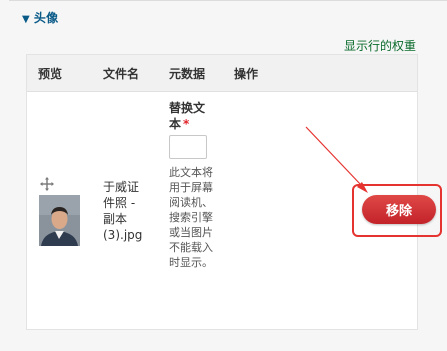 This screenshot has height=351, width=447. I want to click on remove-button: 移除, so click(399, 209).